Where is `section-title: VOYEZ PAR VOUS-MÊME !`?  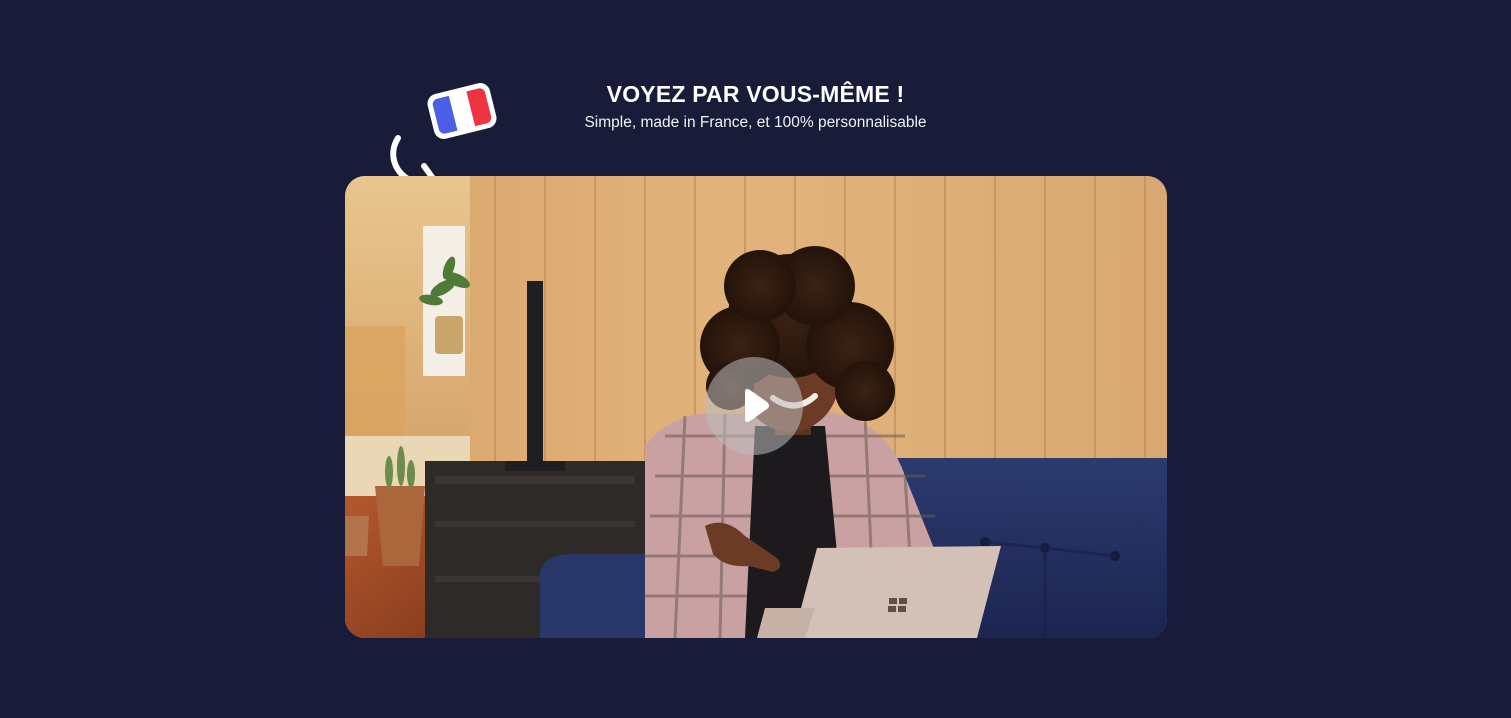 section-title: VOYEZ PAR VOUS-MÊME ! is located at coordinates (755, 94).